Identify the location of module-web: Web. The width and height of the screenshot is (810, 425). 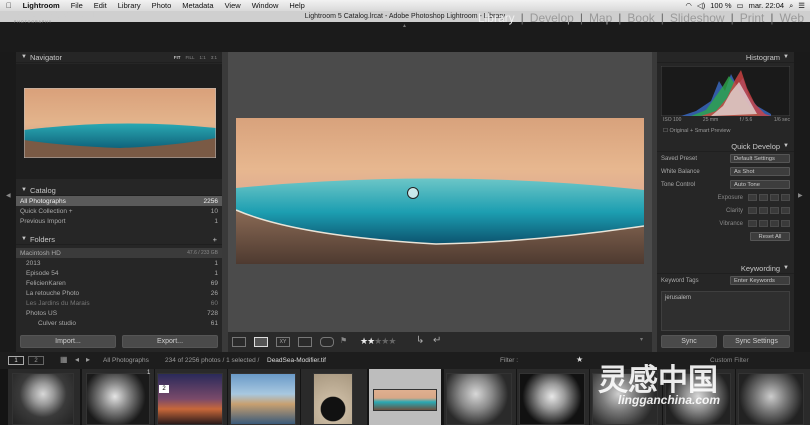
(792, 18).